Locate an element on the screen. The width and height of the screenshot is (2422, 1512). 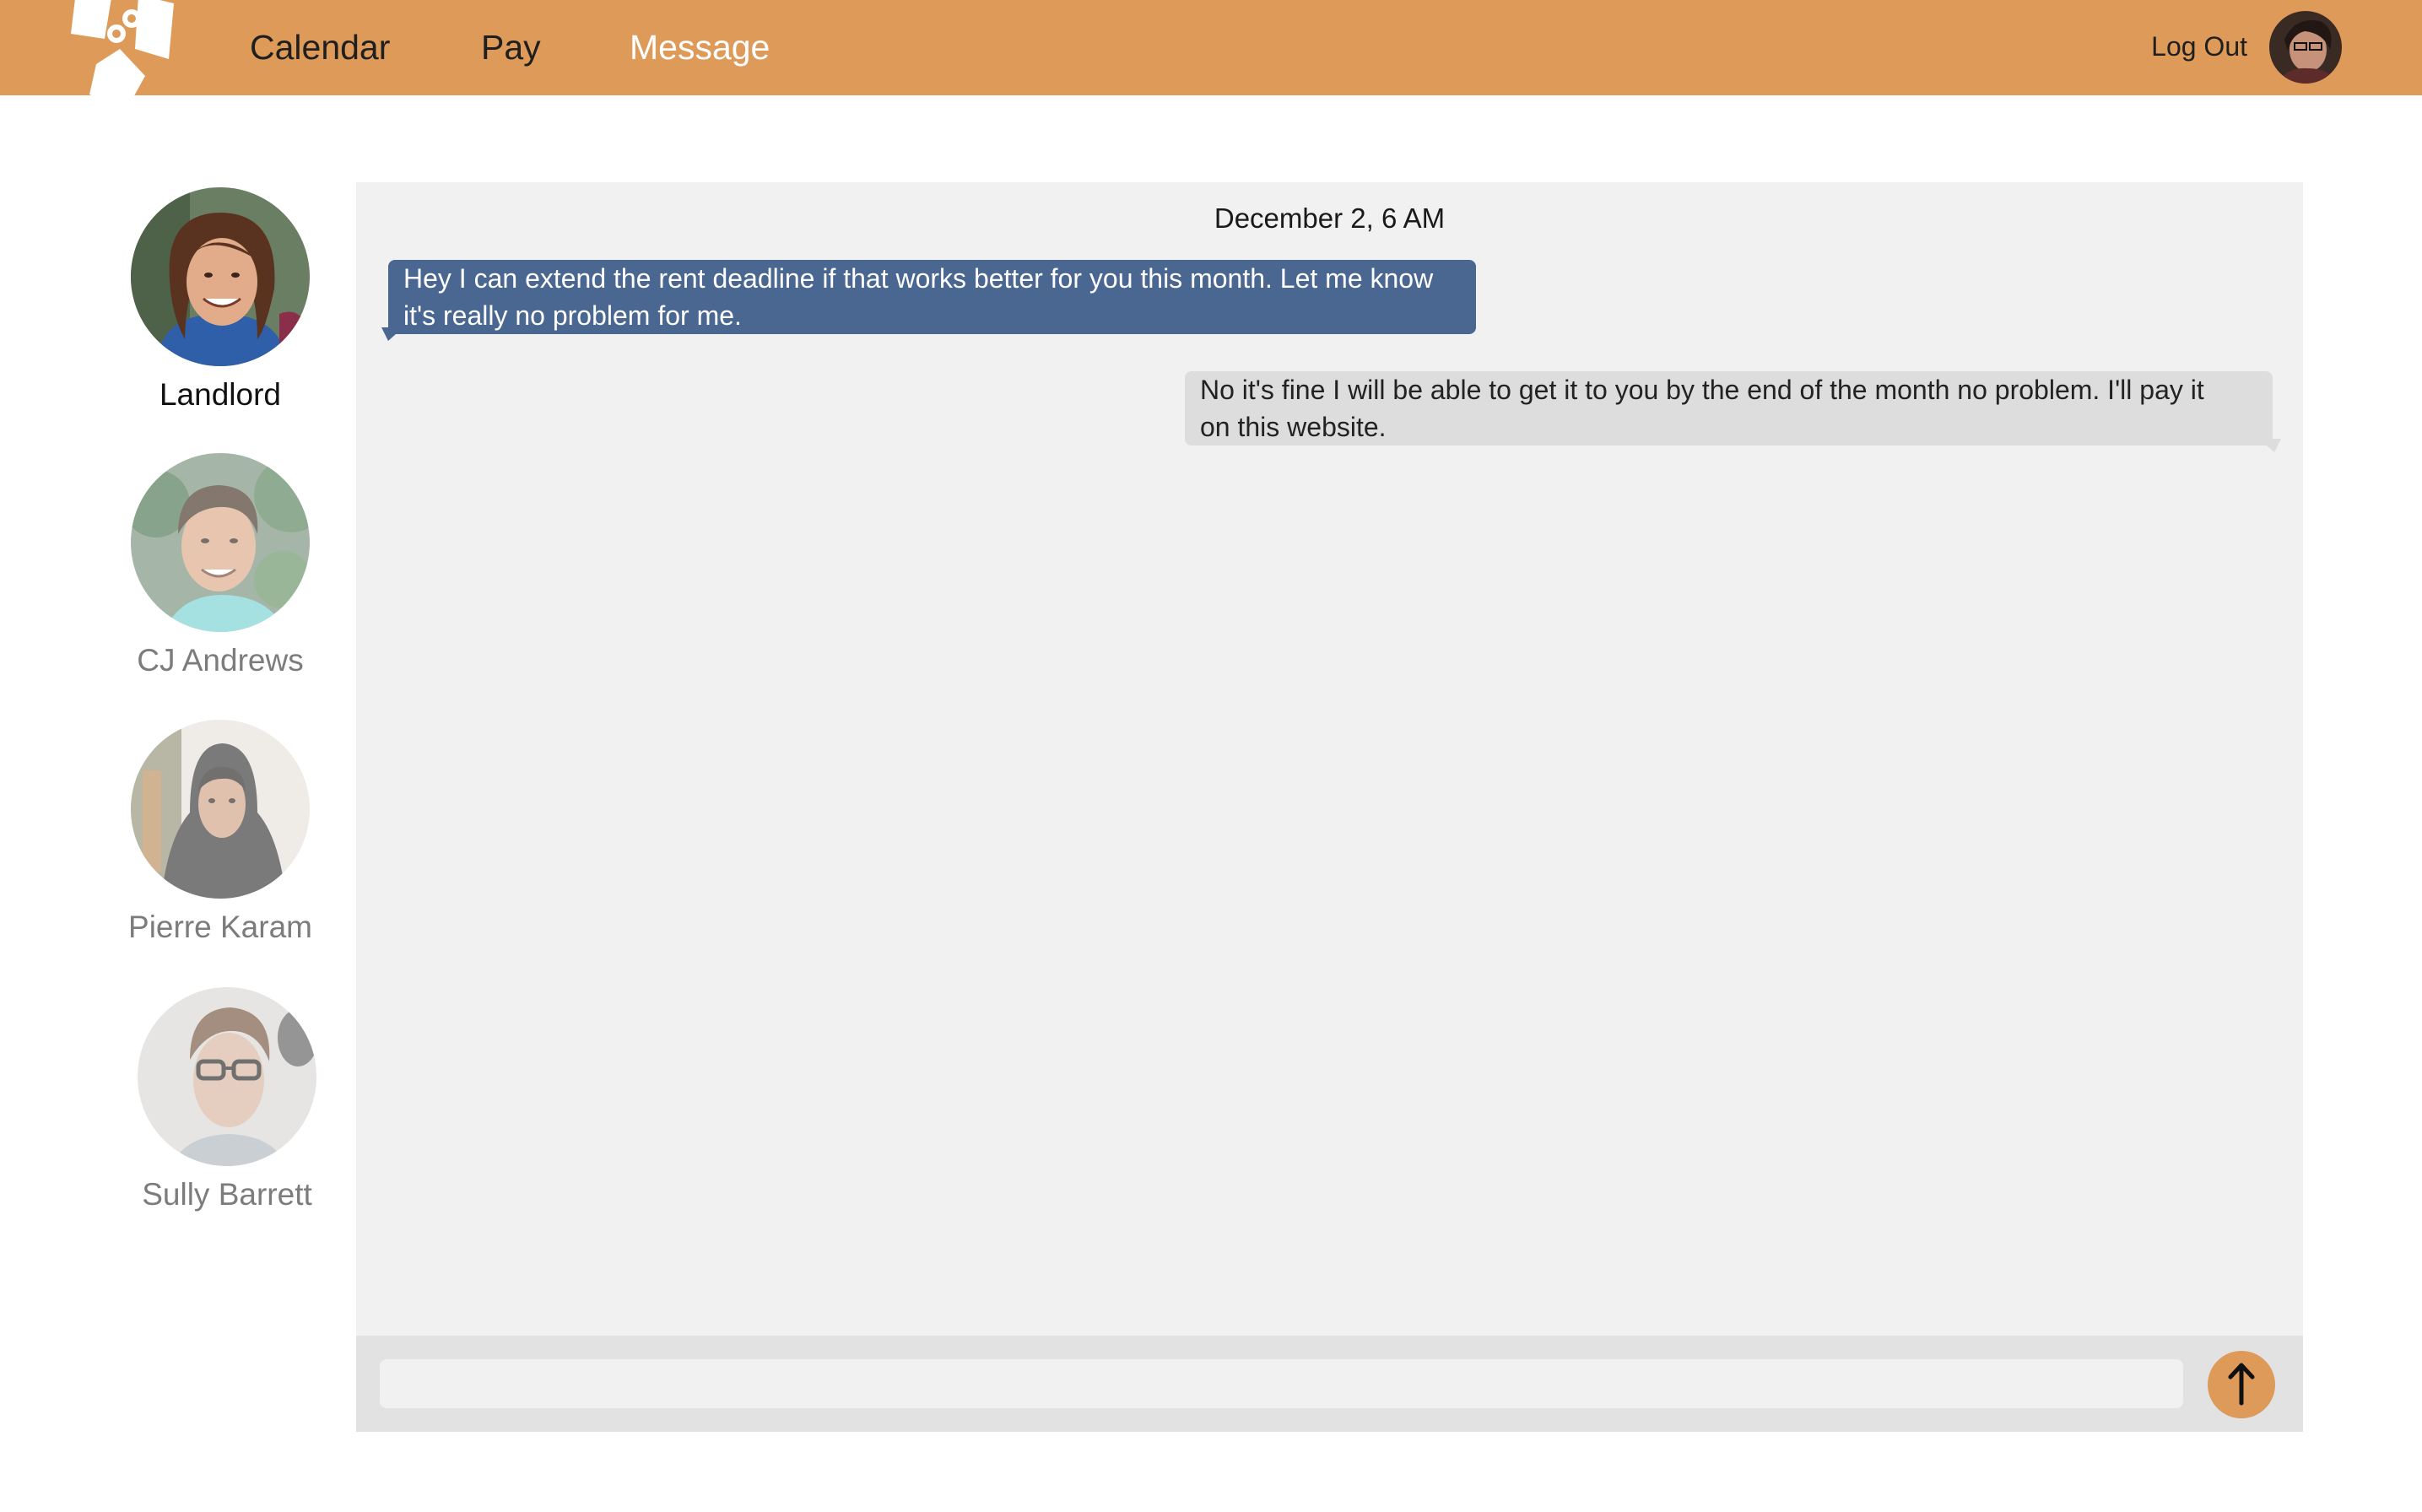
contact-name: Pierre Karam is located at coordinates (220, 927).